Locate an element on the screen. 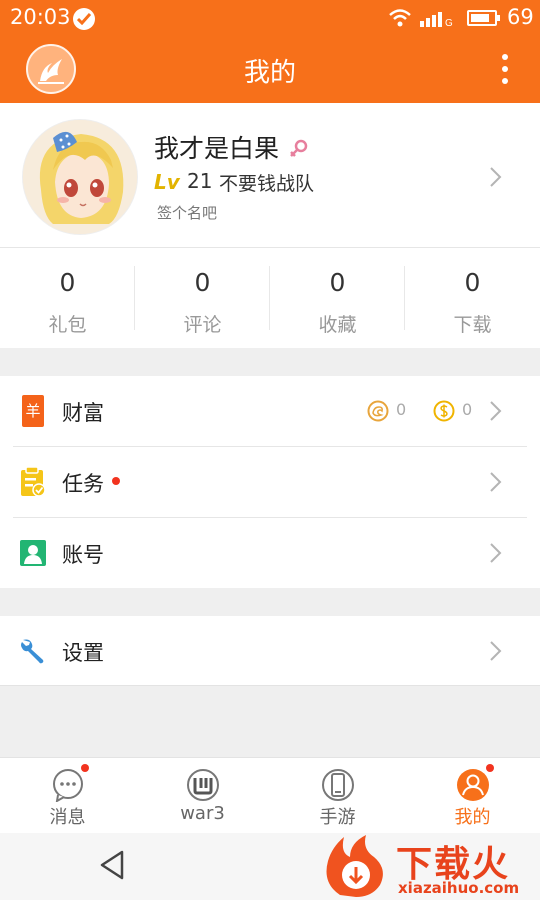  stat-label: 评论 is located at coordinates (202, 325).